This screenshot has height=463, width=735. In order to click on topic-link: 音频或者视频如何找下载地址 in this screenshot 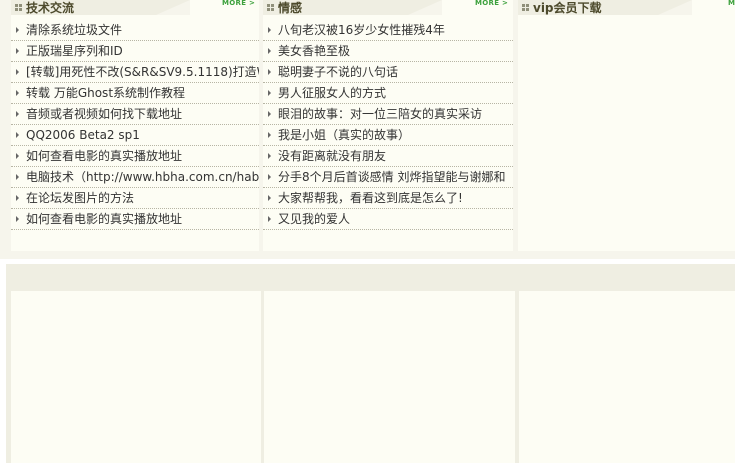, I will do `click(142, 114)`.